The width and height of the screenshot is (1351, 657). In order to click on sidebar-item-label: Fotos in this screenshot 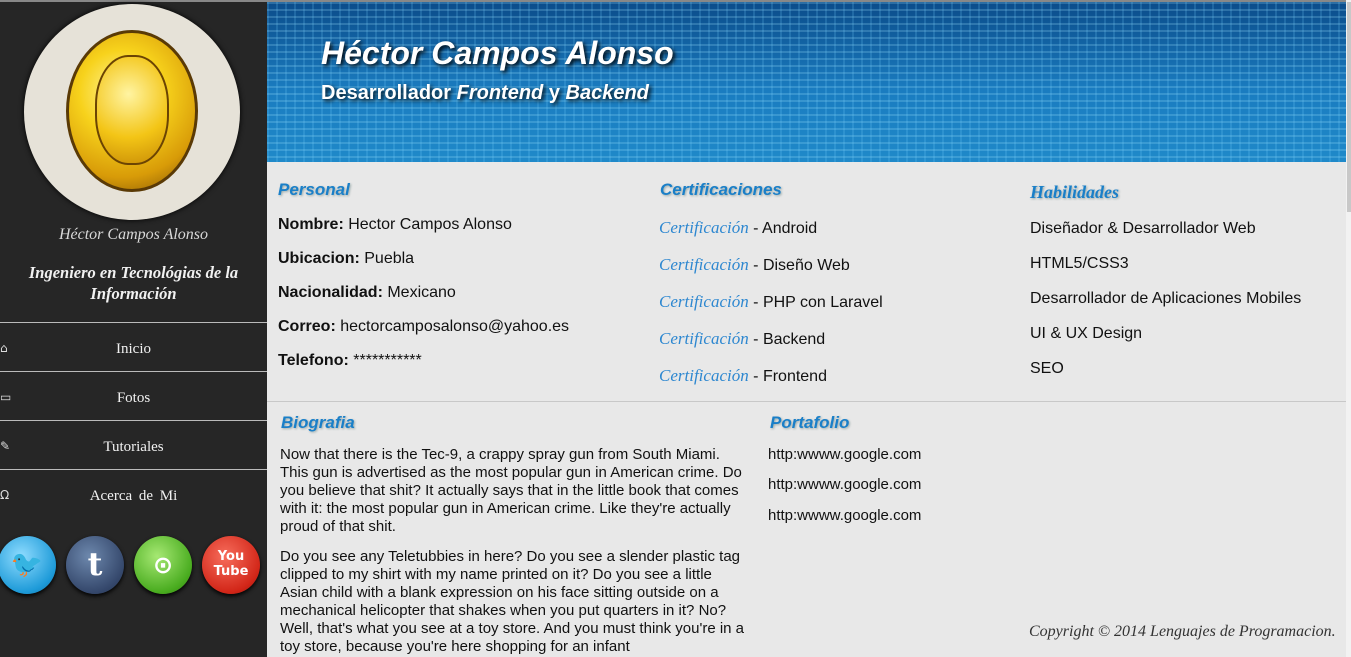, I will do `click(133, 398)`.